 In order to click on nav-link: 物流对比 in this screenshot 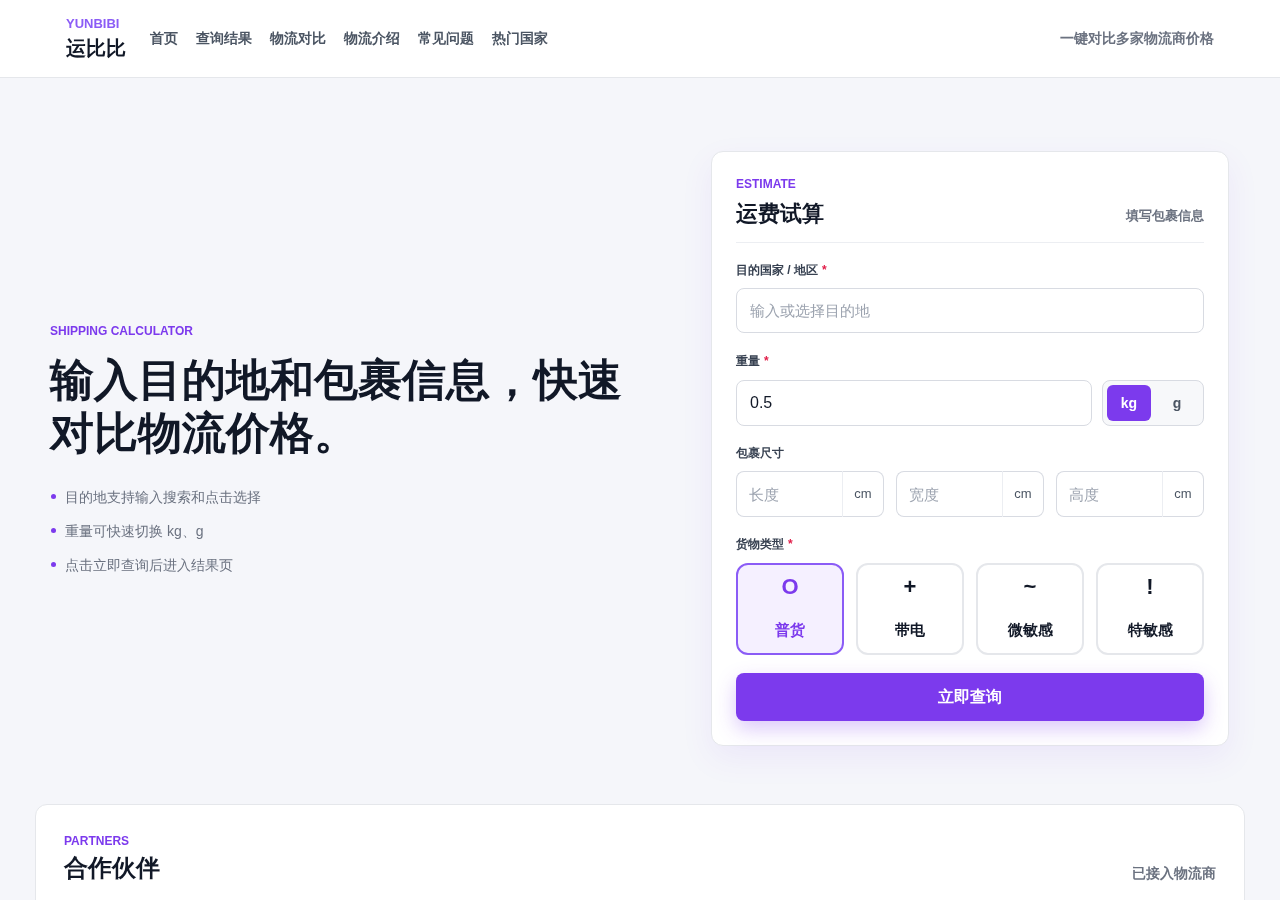, I will do `click(298, 38)`.